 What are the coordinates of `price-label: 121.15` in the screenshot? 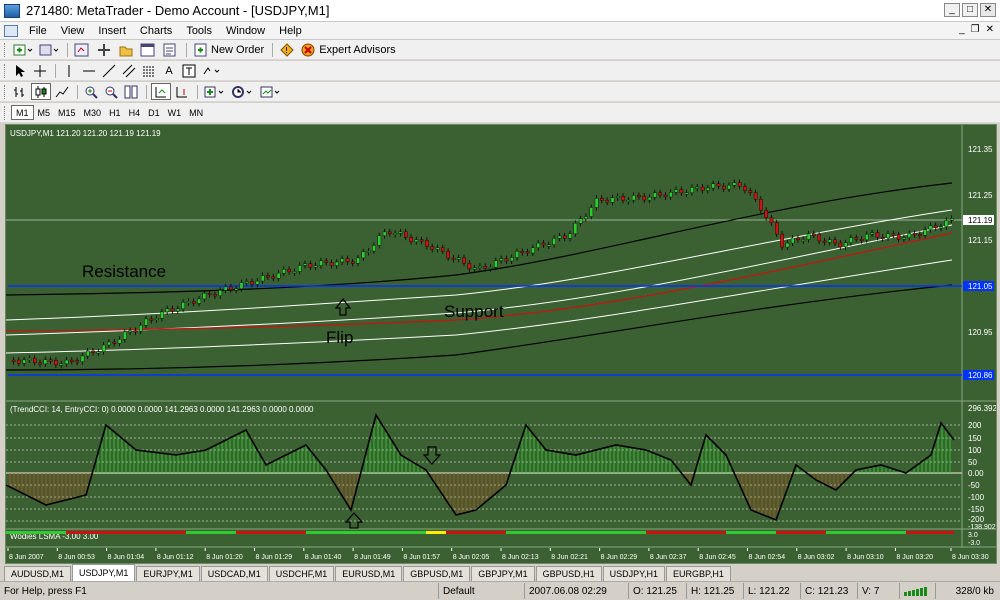 It's located at (980, 240).